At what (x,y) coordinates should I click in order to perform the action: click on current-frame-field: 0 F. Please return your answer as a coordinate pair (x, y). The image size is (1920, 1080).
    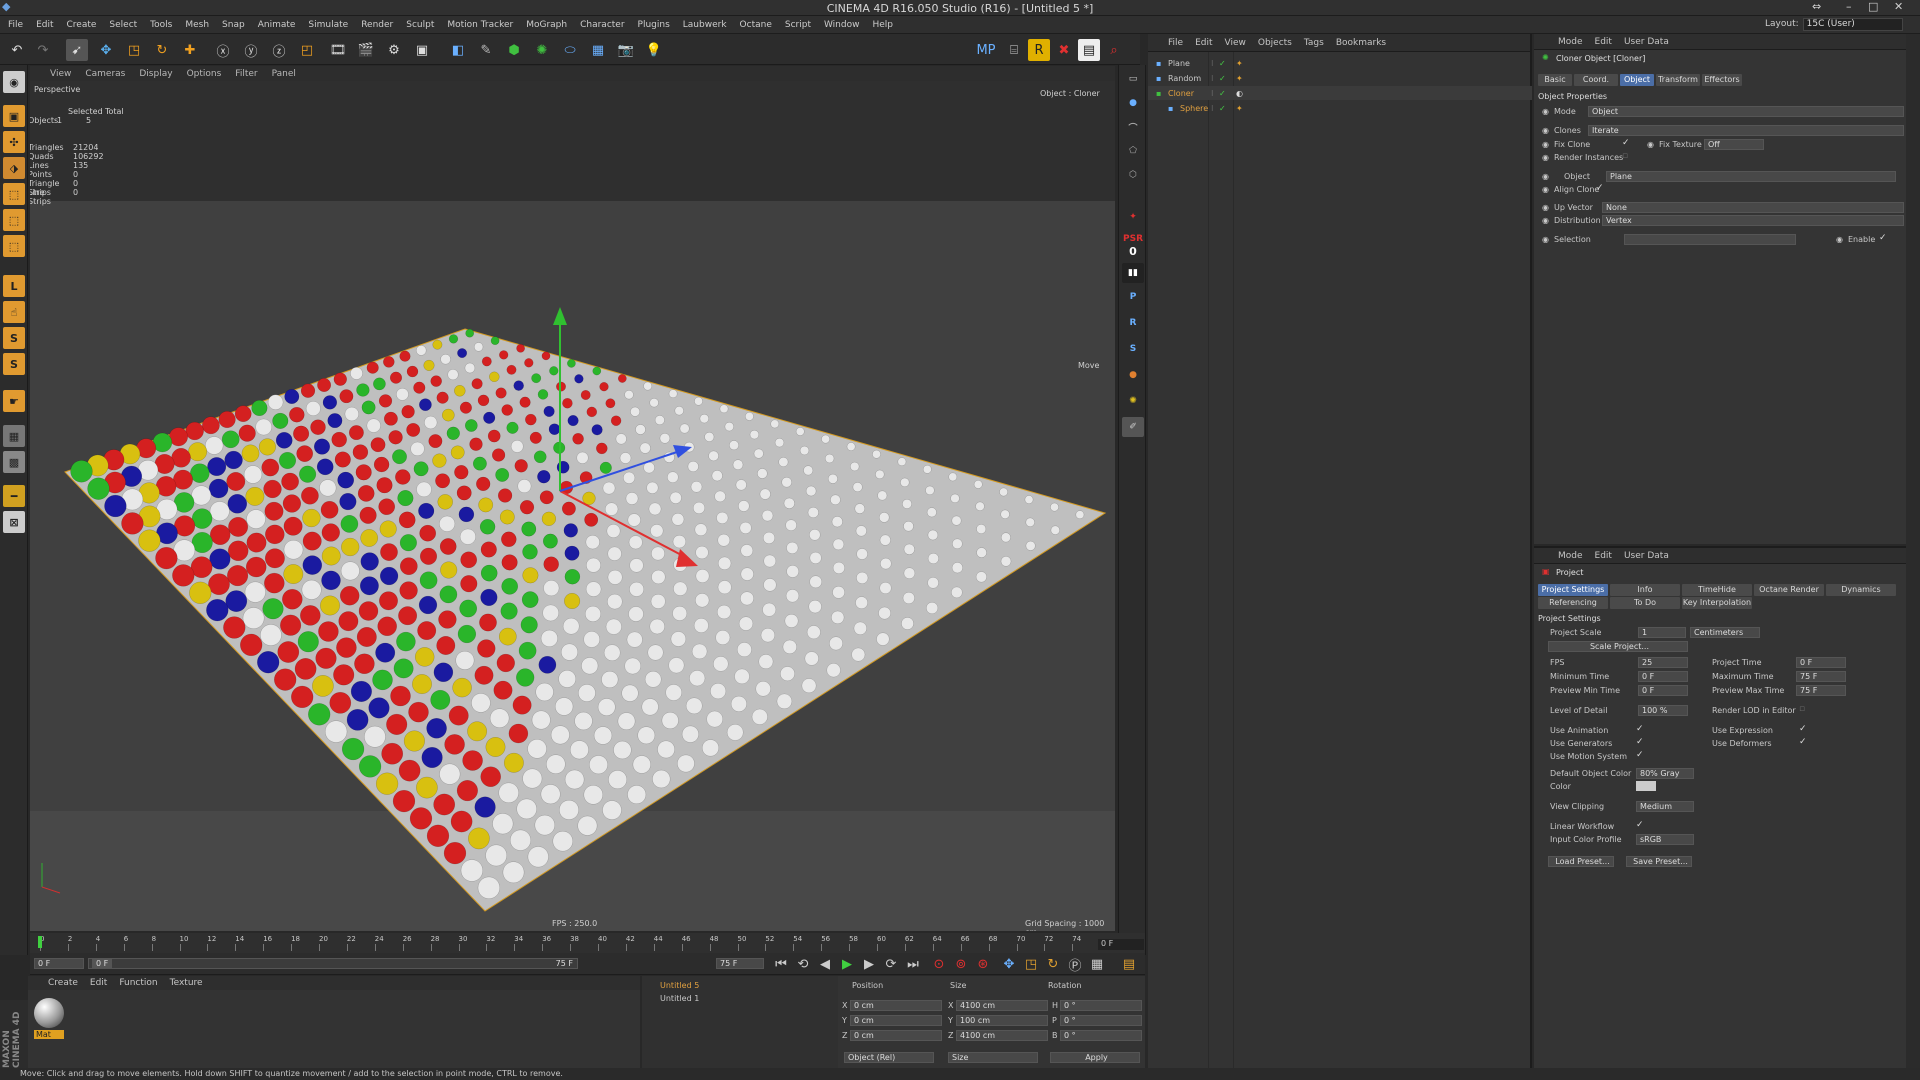
    Looking at the image, I should click on (59, 963).